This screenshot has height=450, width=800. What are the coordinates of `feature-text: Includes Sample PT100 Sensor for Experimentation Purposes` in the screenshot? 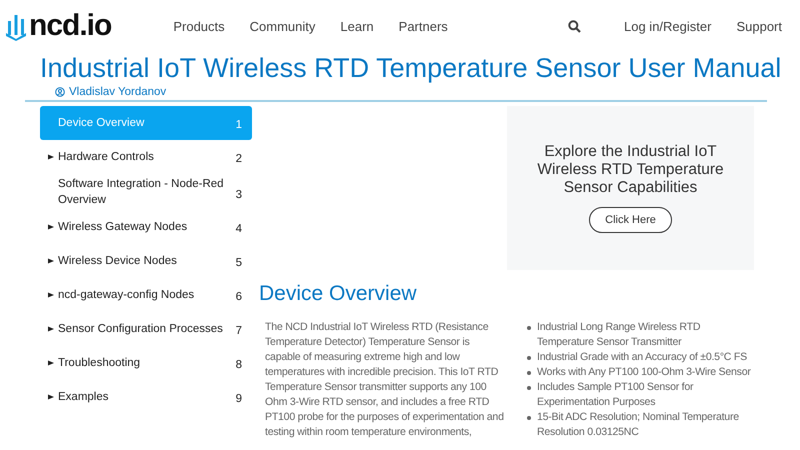 It's located at (615, 395).